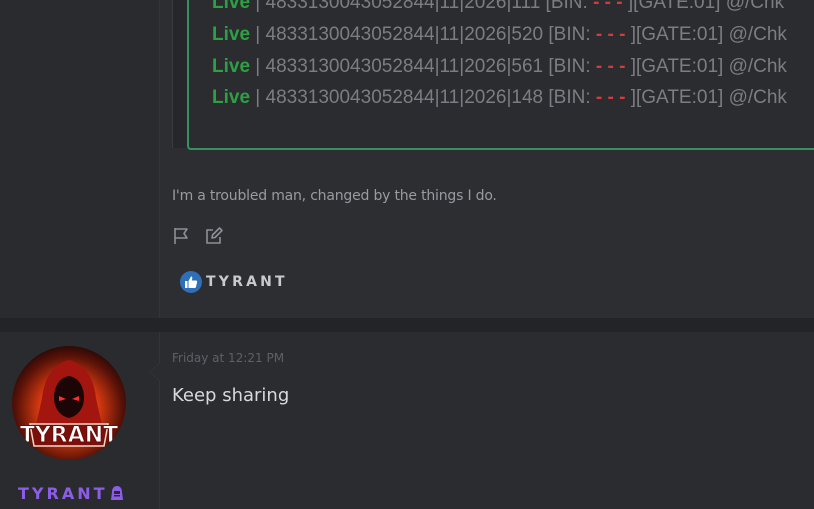  What do you see at coordinates (228, 358) in the screenshot?
I see `post-timestamp: Friday at 12:21 PM` at bounding box center [228, 358].